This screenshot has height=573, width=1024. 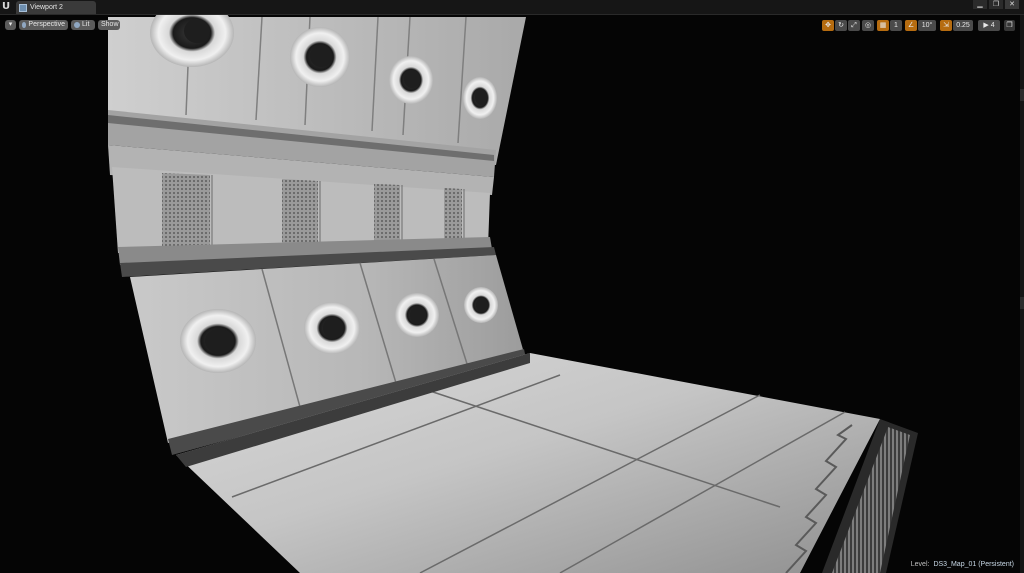 I want to click on perspective-label: Perspective, so click(x=46, y=24).